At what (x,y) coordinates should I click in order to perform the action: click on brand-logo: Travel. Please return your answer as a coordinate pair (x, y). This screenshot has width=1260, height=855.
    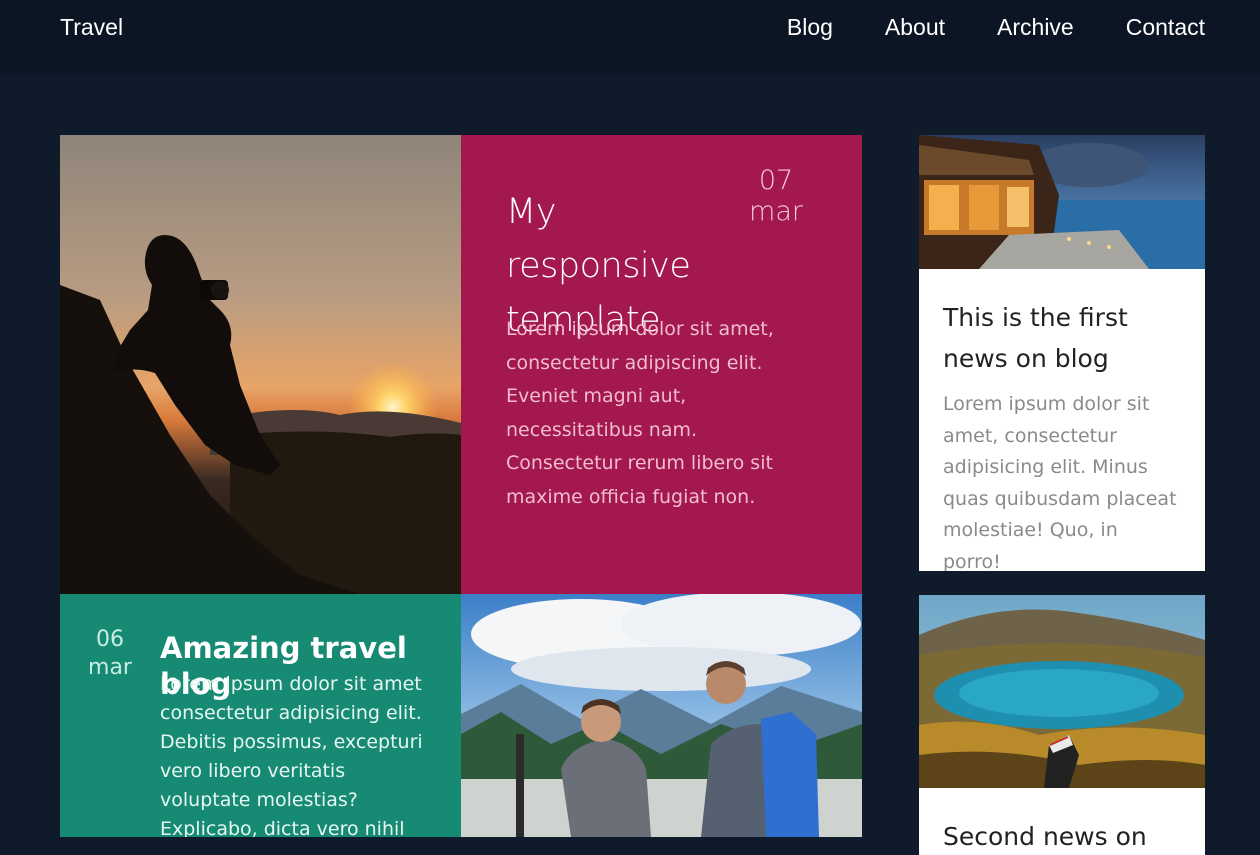
    Looking at the image, I should click on (91, 27).